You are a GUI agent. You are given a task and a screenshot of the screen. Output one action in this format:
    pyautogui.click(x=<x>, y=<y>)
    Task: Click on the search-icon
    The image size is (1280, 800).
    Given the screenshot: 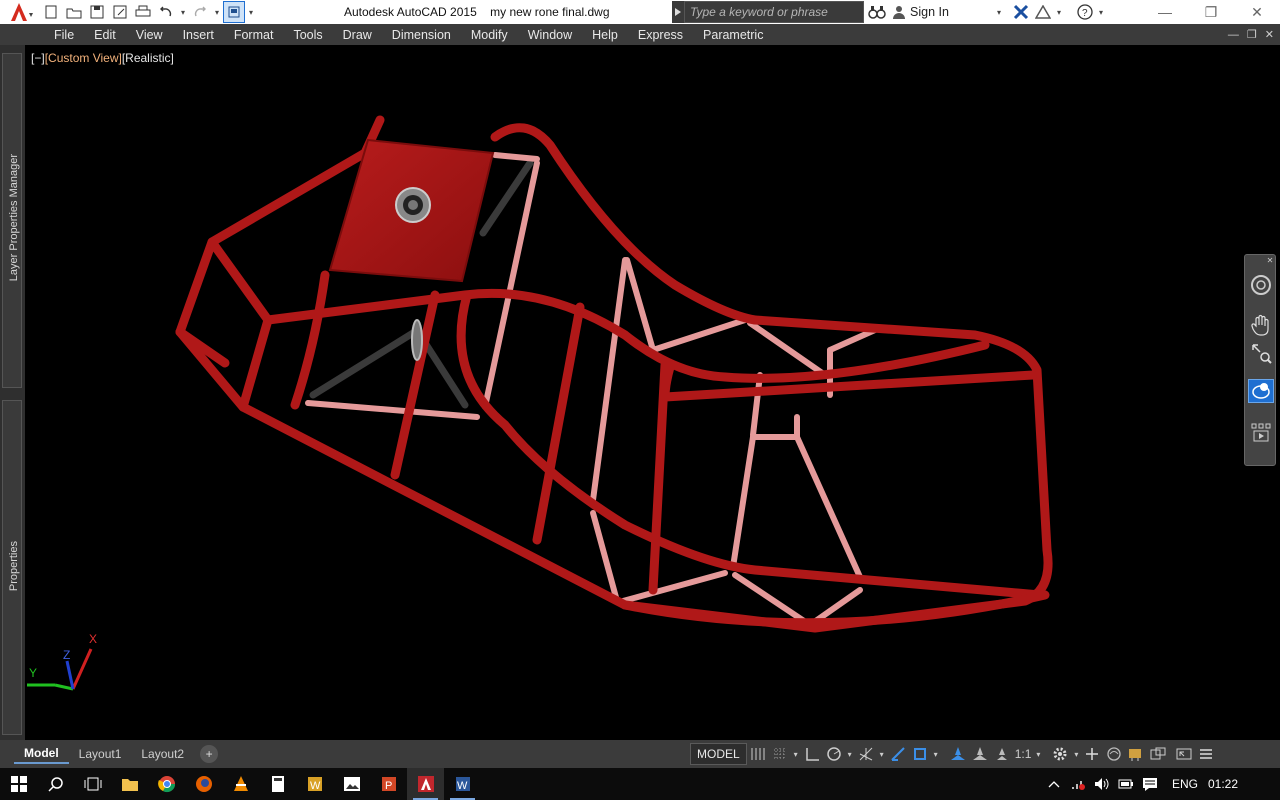 What is the action you would take?
    pyautogui.click(x=55, y=784)
    